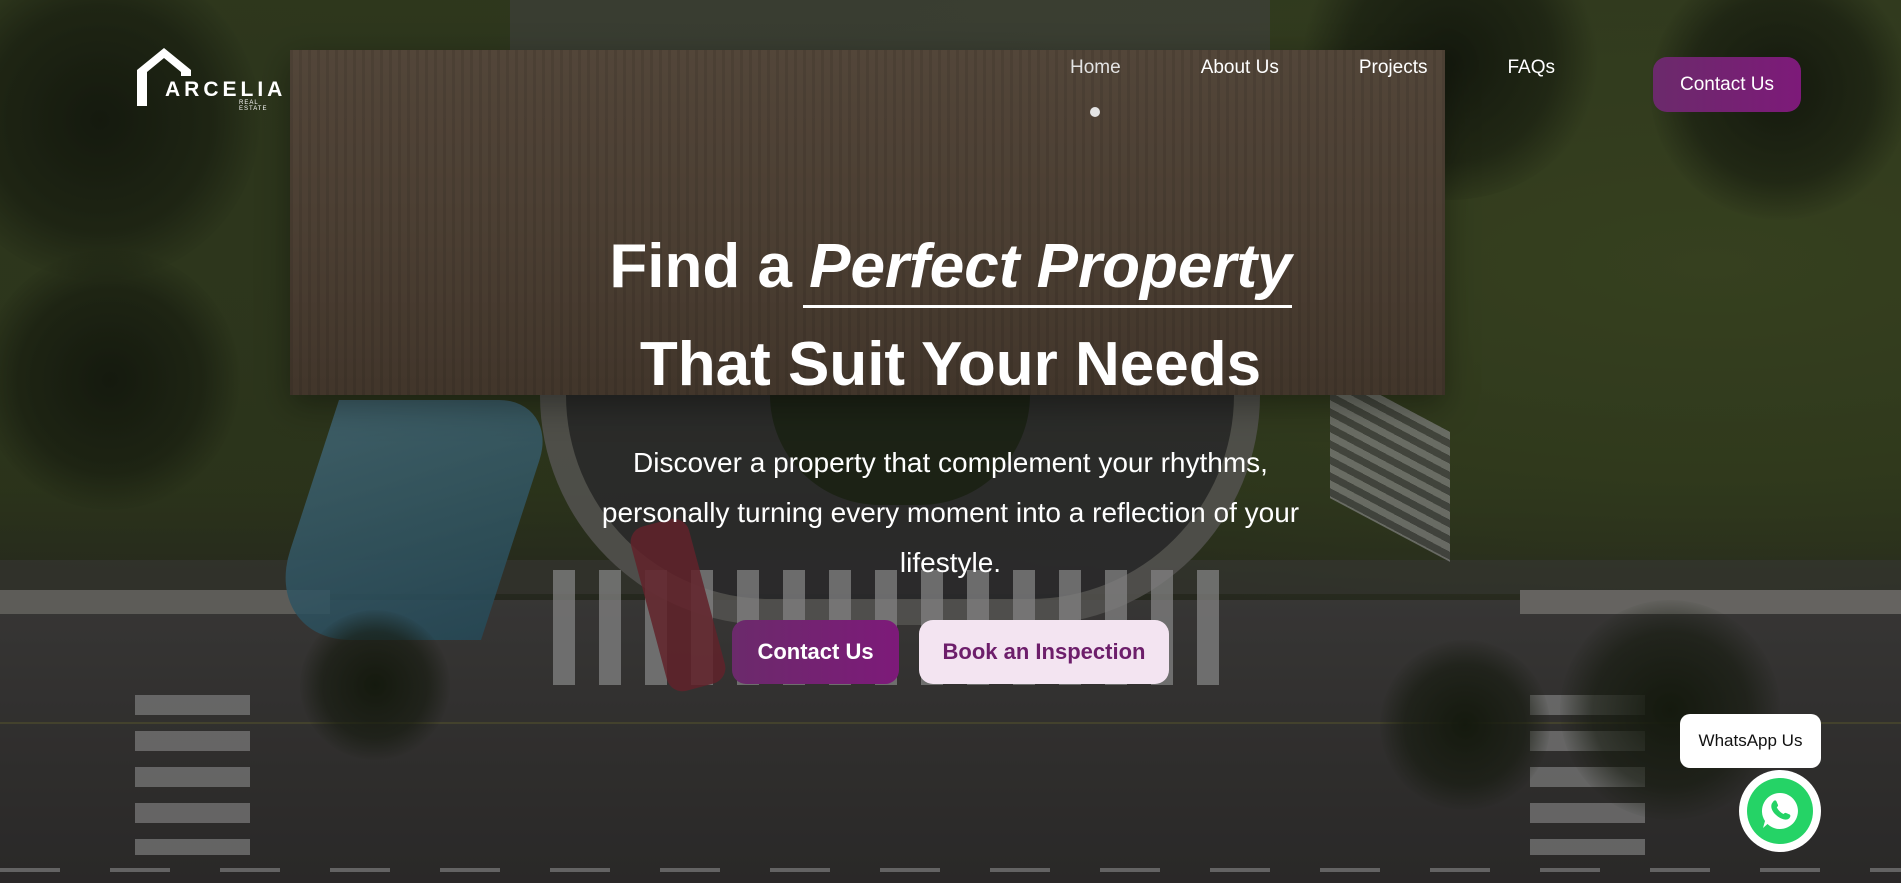 The height and width of the screenshot is (883, 1901). I want to click on nav-about-us: About Us, so click(1240, 68).